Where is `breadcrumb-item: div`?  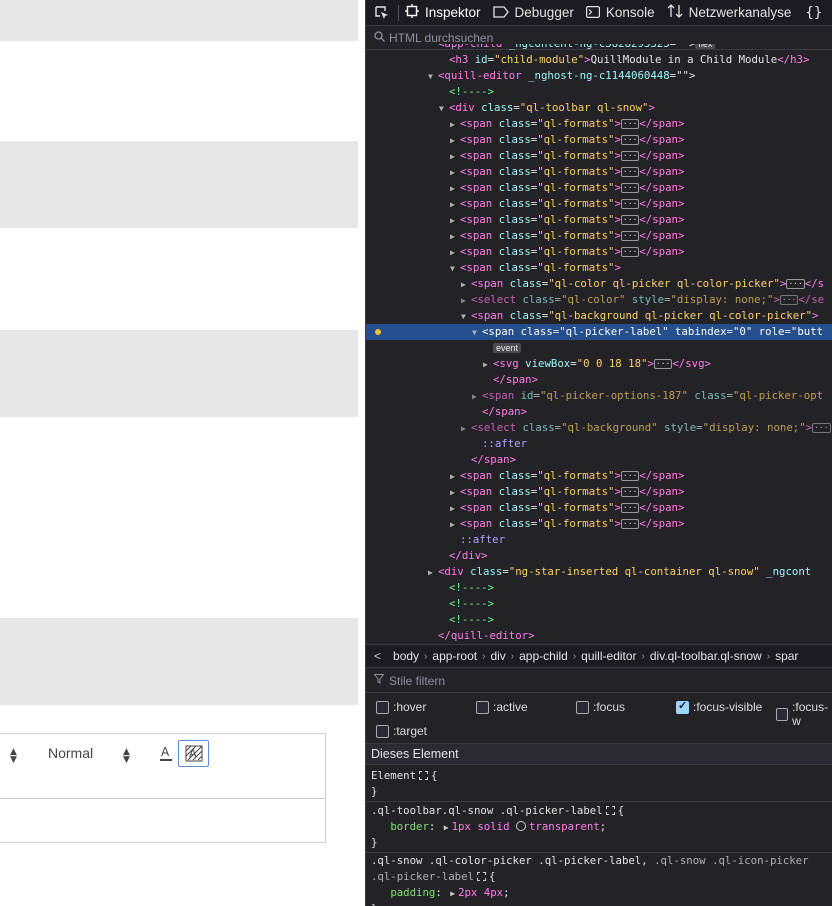 breadcrumb-item: div is located at coordinates (497, 656).